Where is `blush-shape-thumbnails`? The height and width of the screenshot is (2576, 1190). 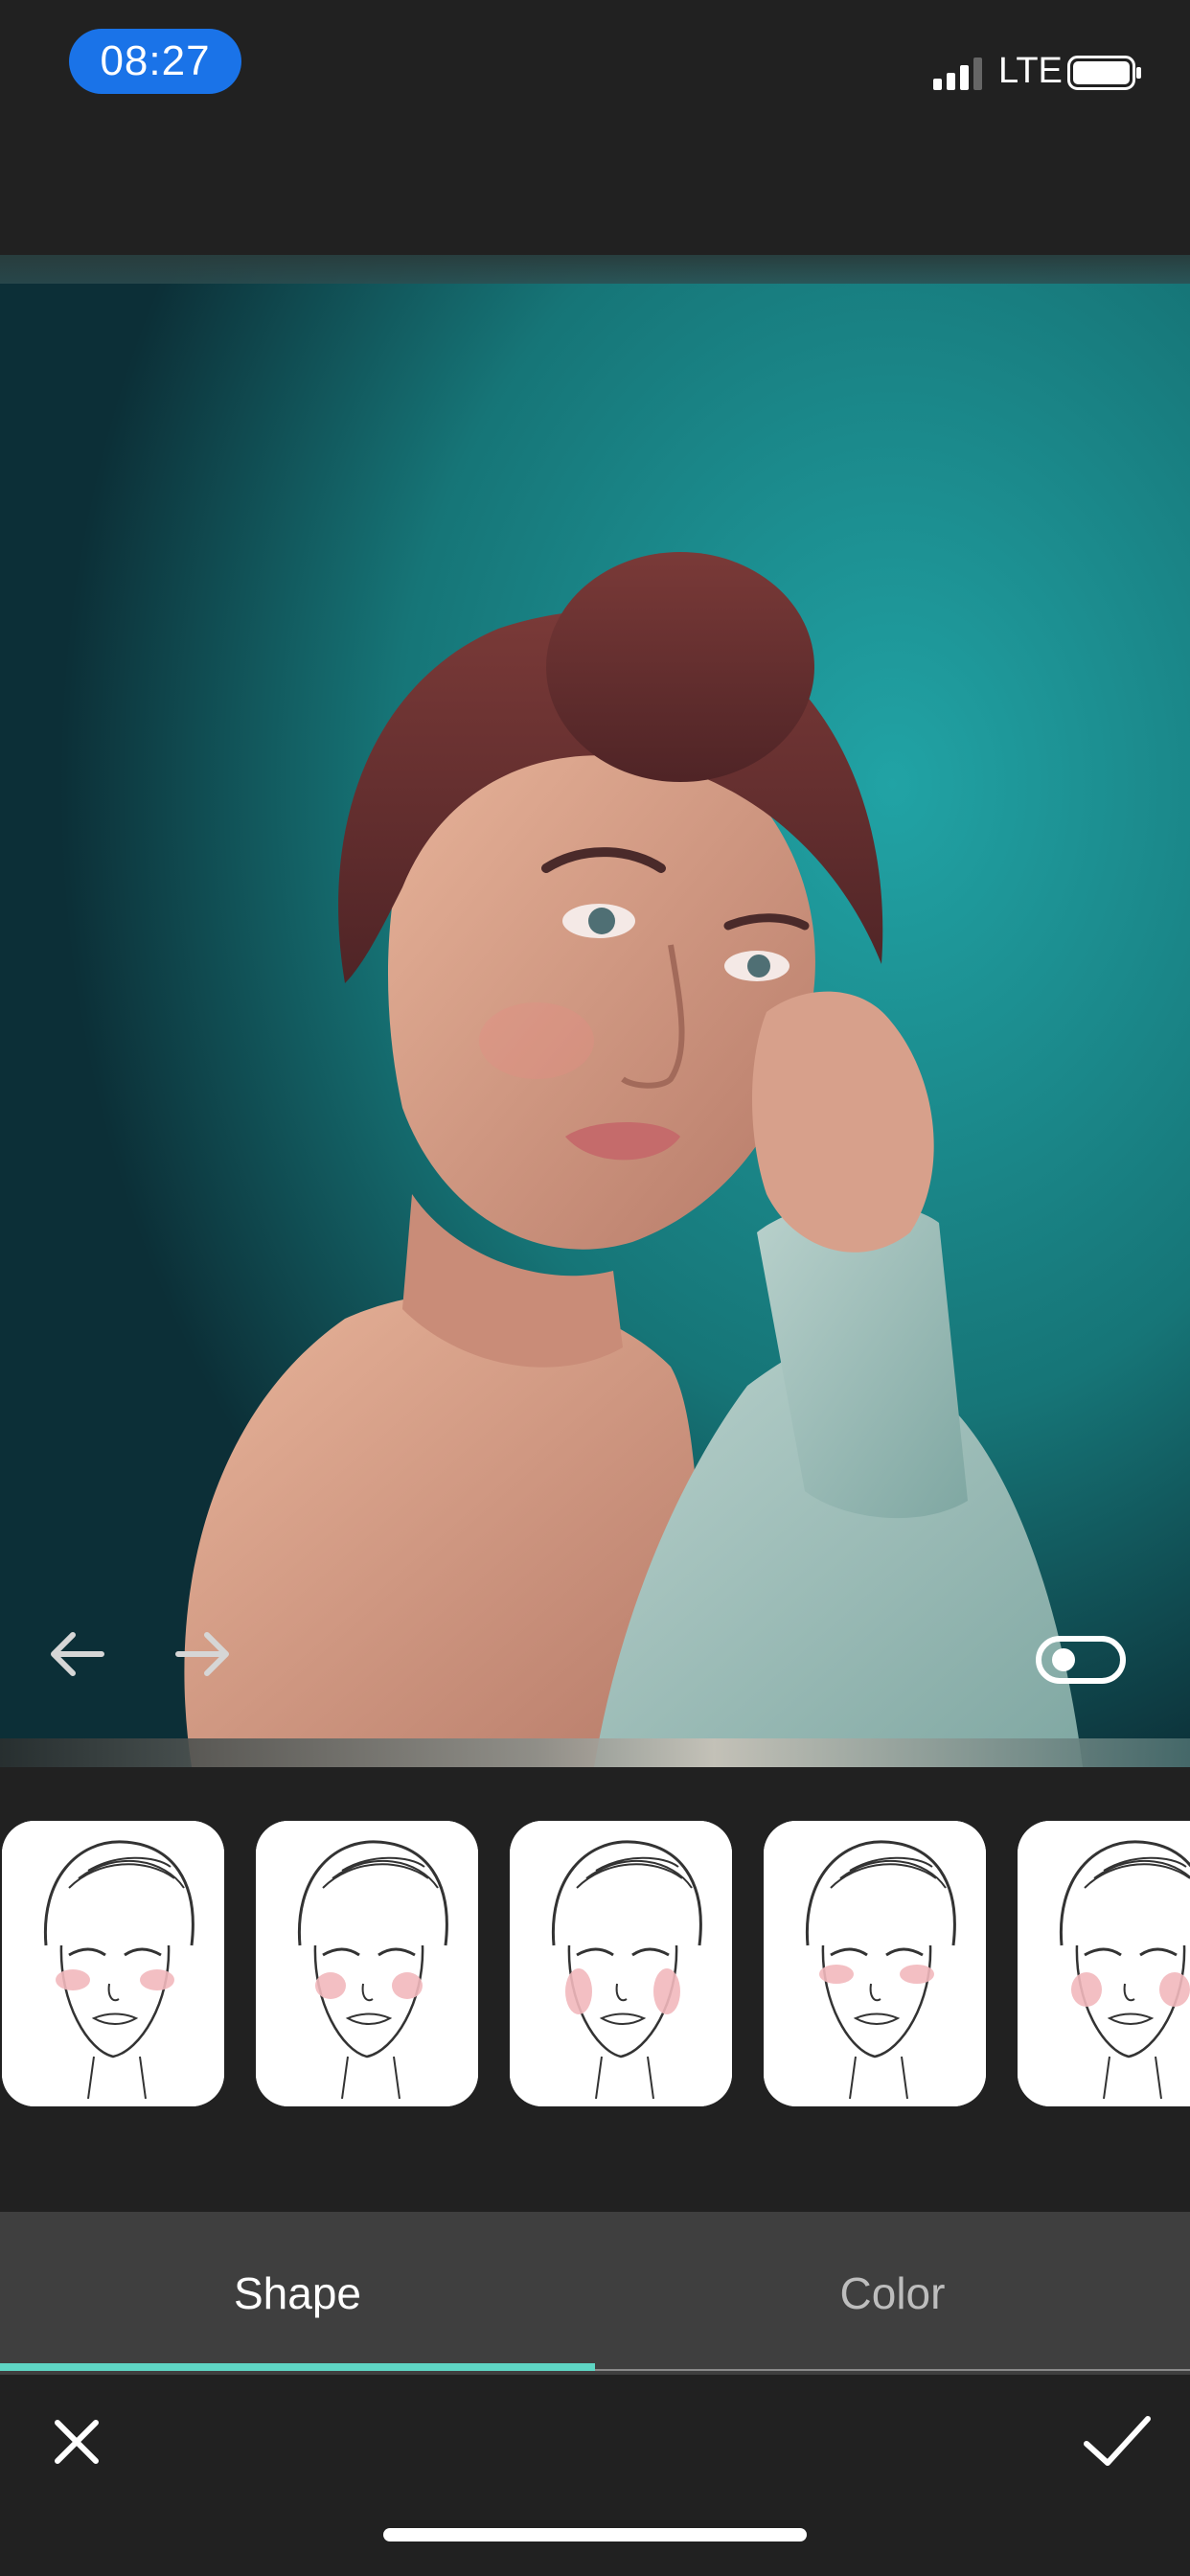 blush-shape-thumbnails is located at coordinates (595, 1965).